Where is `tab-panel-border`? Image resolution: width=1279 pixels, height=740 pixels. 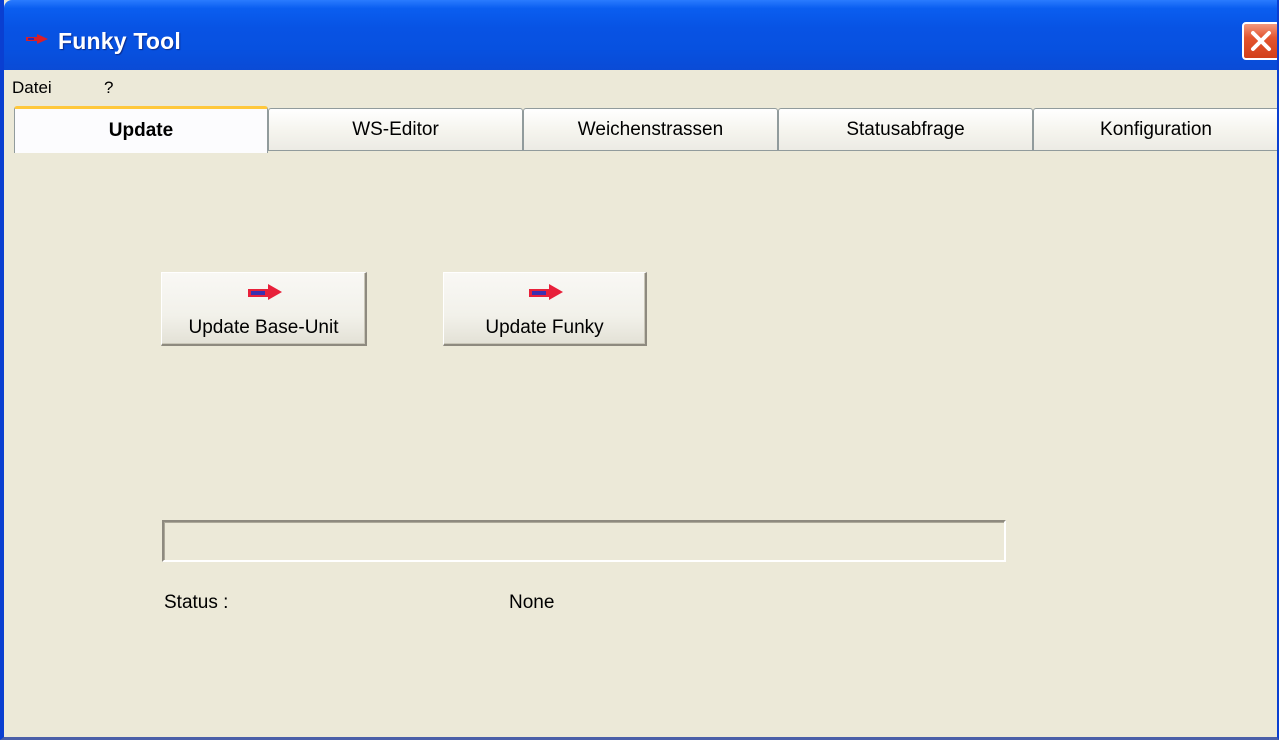 tab-panel-border is located at coordinates (771, 150).